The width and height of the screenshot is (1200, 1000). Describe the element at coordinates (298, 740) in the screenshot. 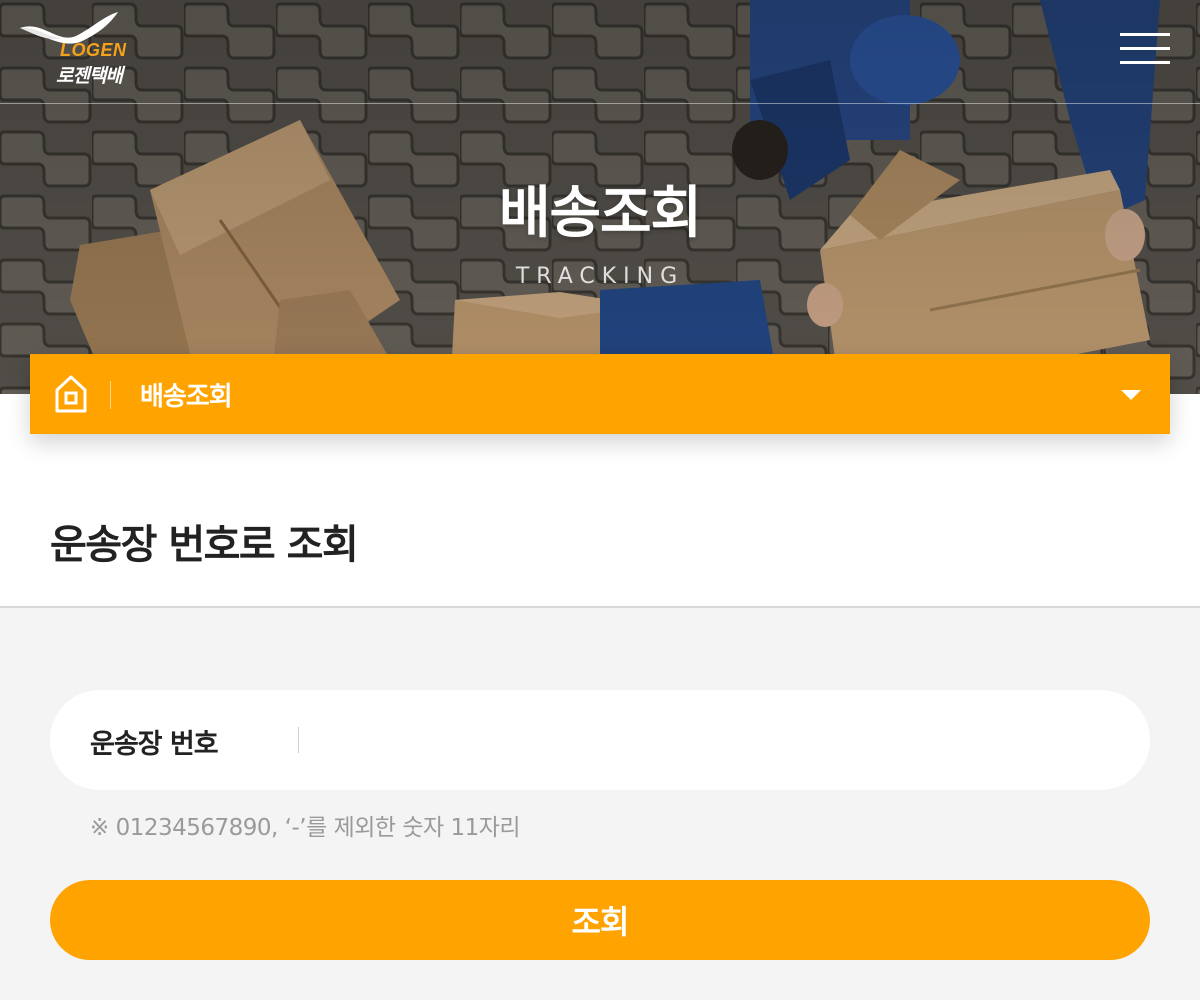

I see `input-divider` at that location.